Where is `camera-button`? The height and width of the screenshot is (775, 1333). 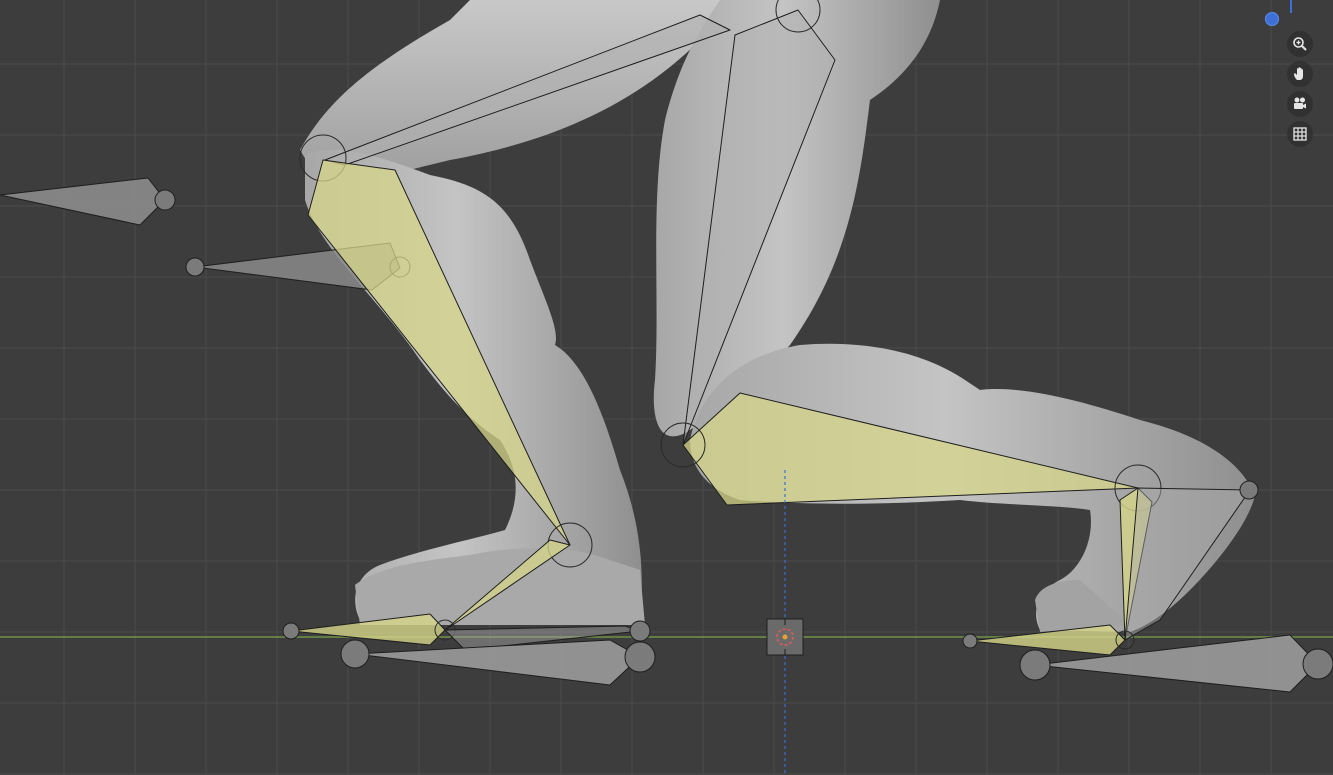
camera-button is located at coordinates (1300, 104).